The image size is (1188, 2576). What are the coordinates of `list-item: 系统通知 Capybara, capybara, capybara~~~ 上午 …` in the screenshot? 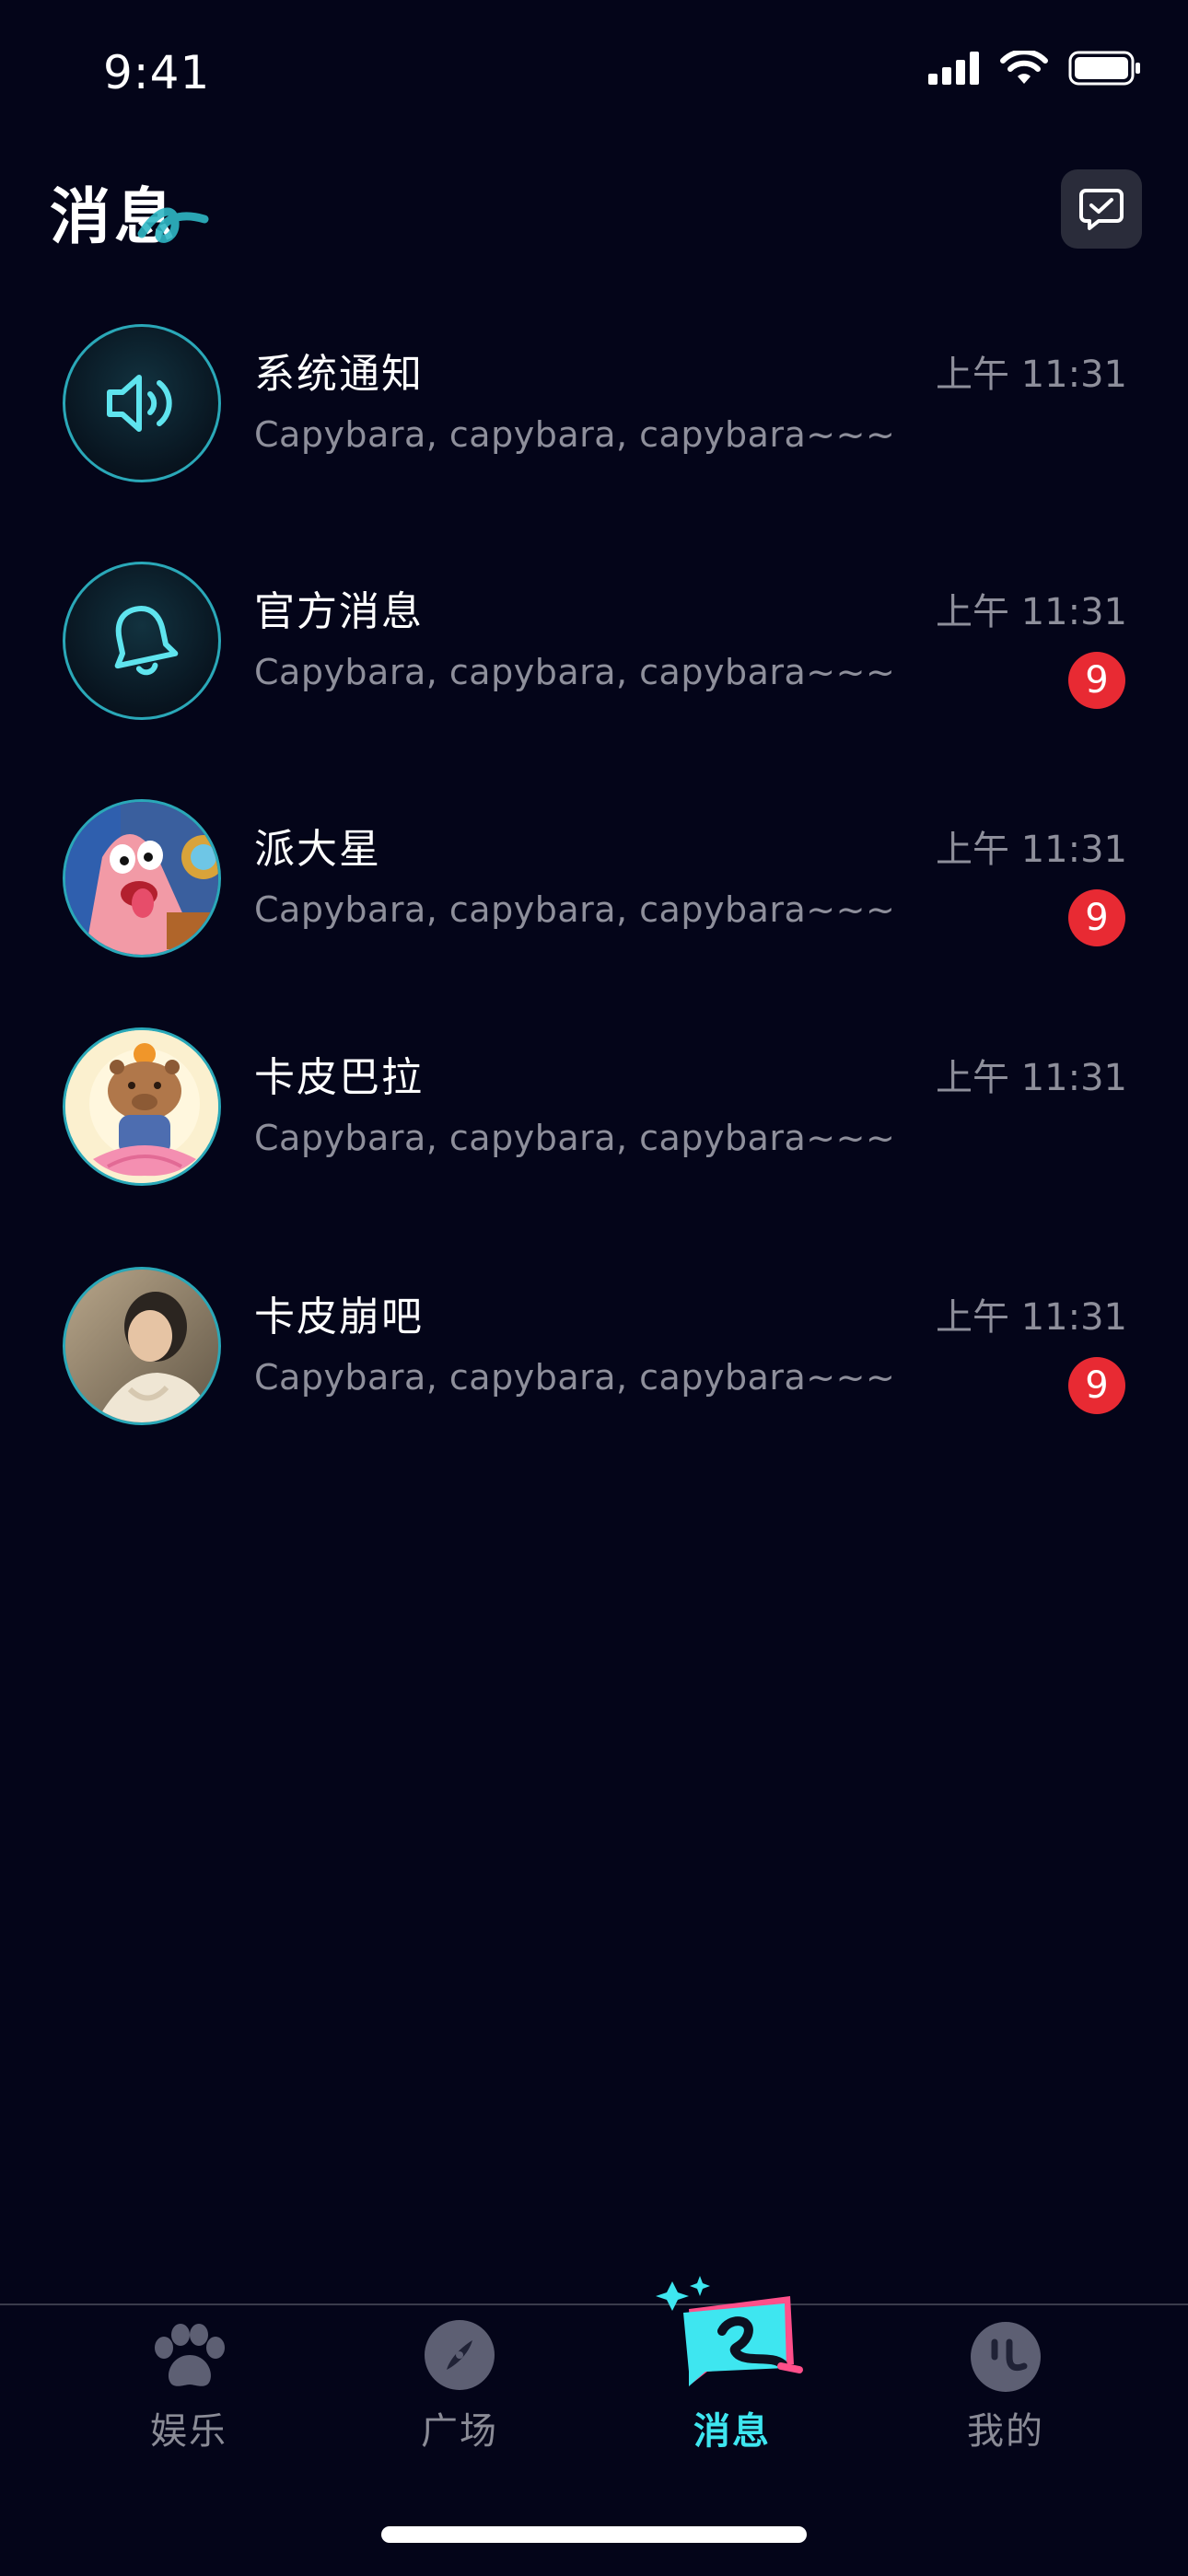 It's located at (594, 405).